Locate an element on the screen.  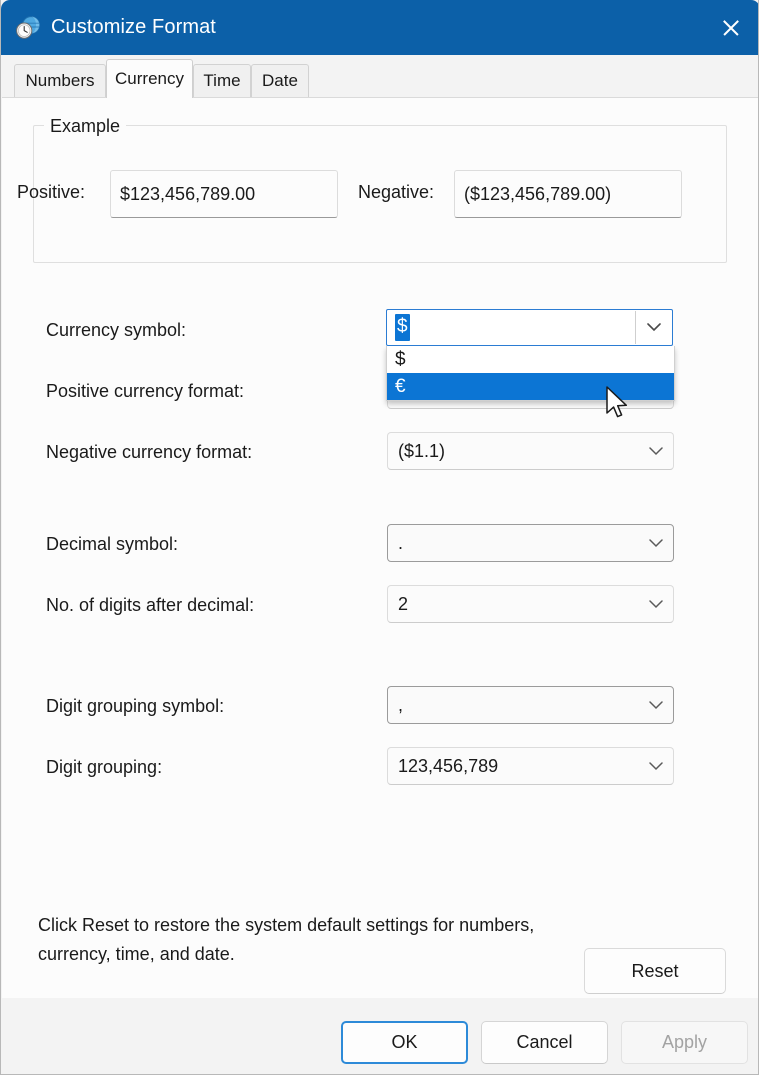
tab-currency: Currency is located at coordinates (149, 78).